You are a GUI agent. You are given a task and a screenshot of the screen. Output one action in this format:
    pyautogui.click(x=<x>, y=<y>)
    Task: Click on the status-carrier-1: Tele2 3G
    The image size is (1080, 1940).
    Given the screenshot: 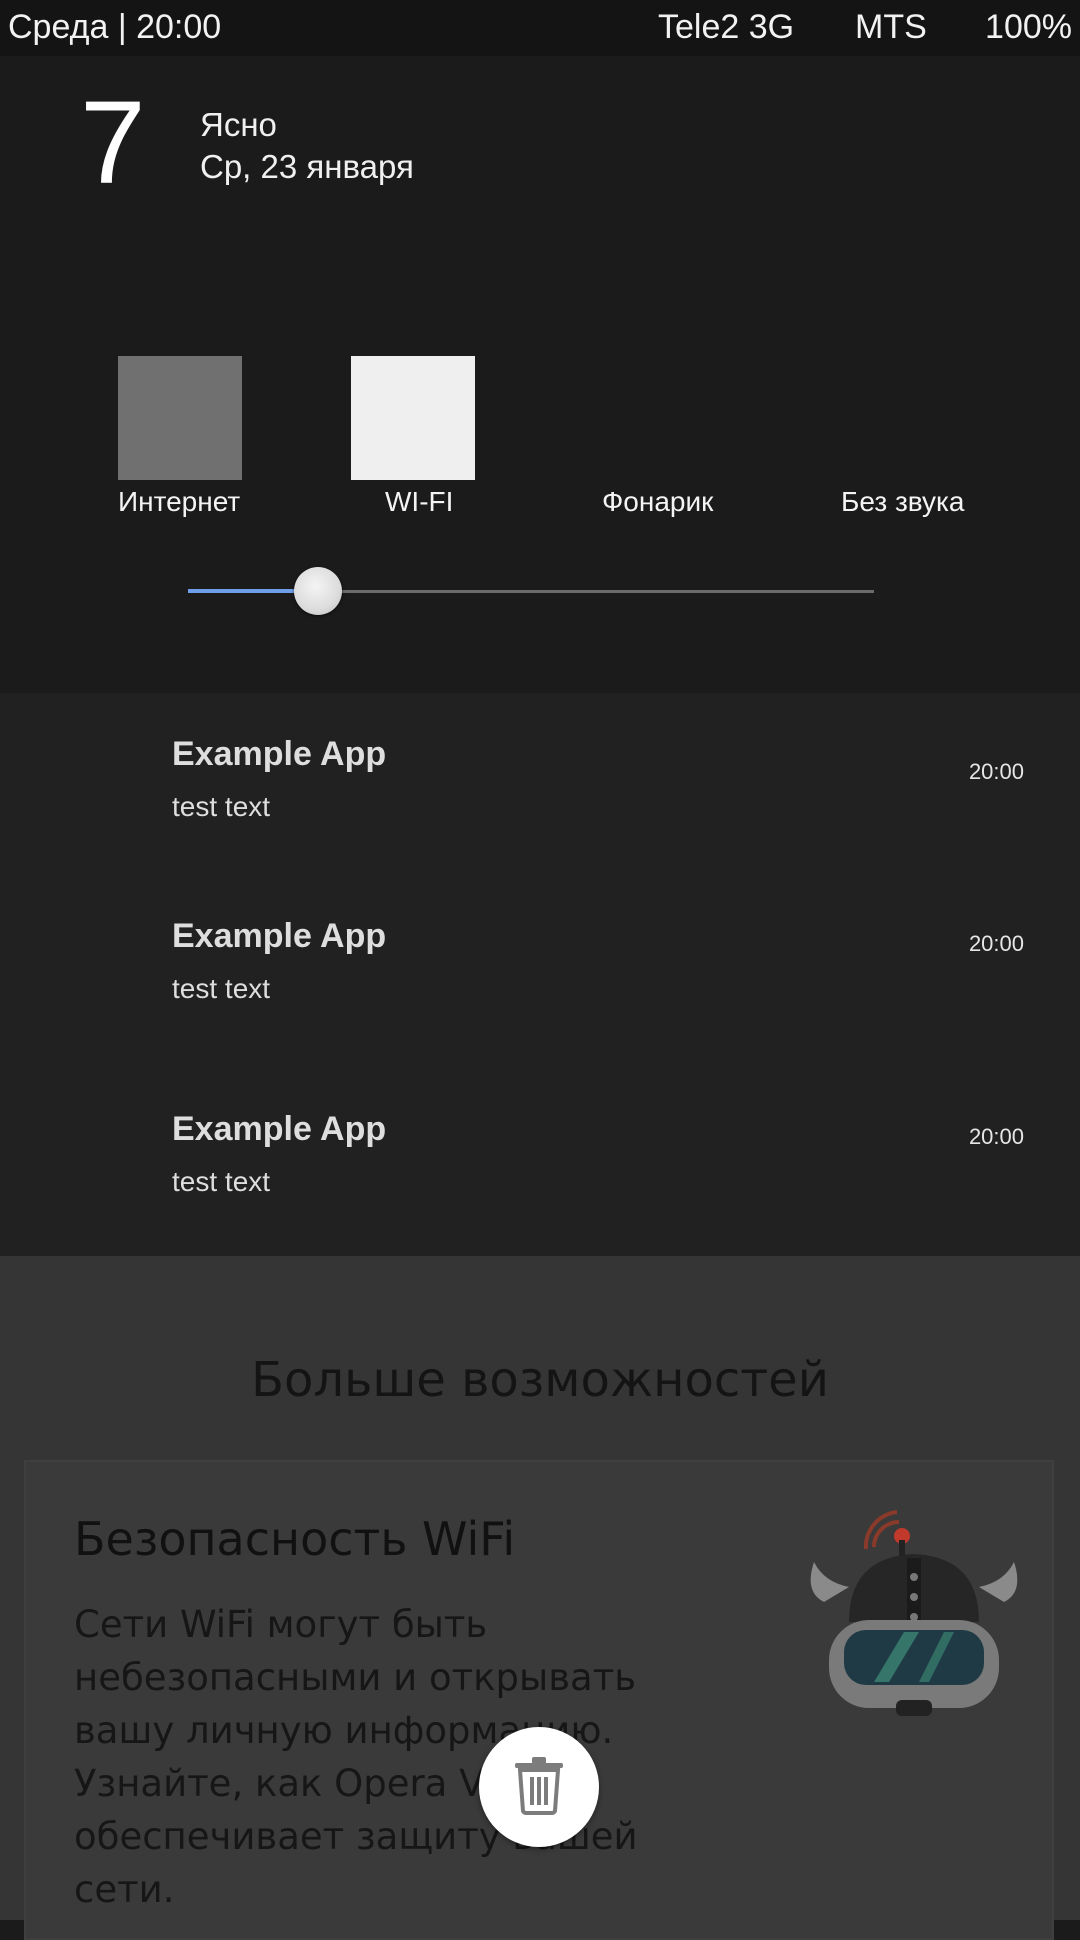 What is the action you would take?
    pyautogui.click(x=726, y=27)
    